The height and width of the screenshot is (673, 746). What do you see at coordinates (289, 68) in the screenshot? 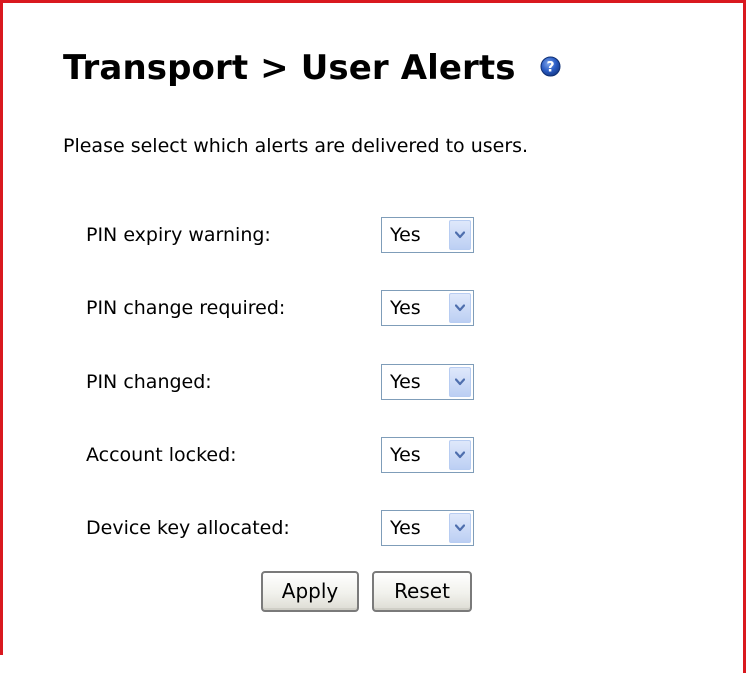
I see `page-title: Transport > User Alerts` at bounding box center [289, 68].